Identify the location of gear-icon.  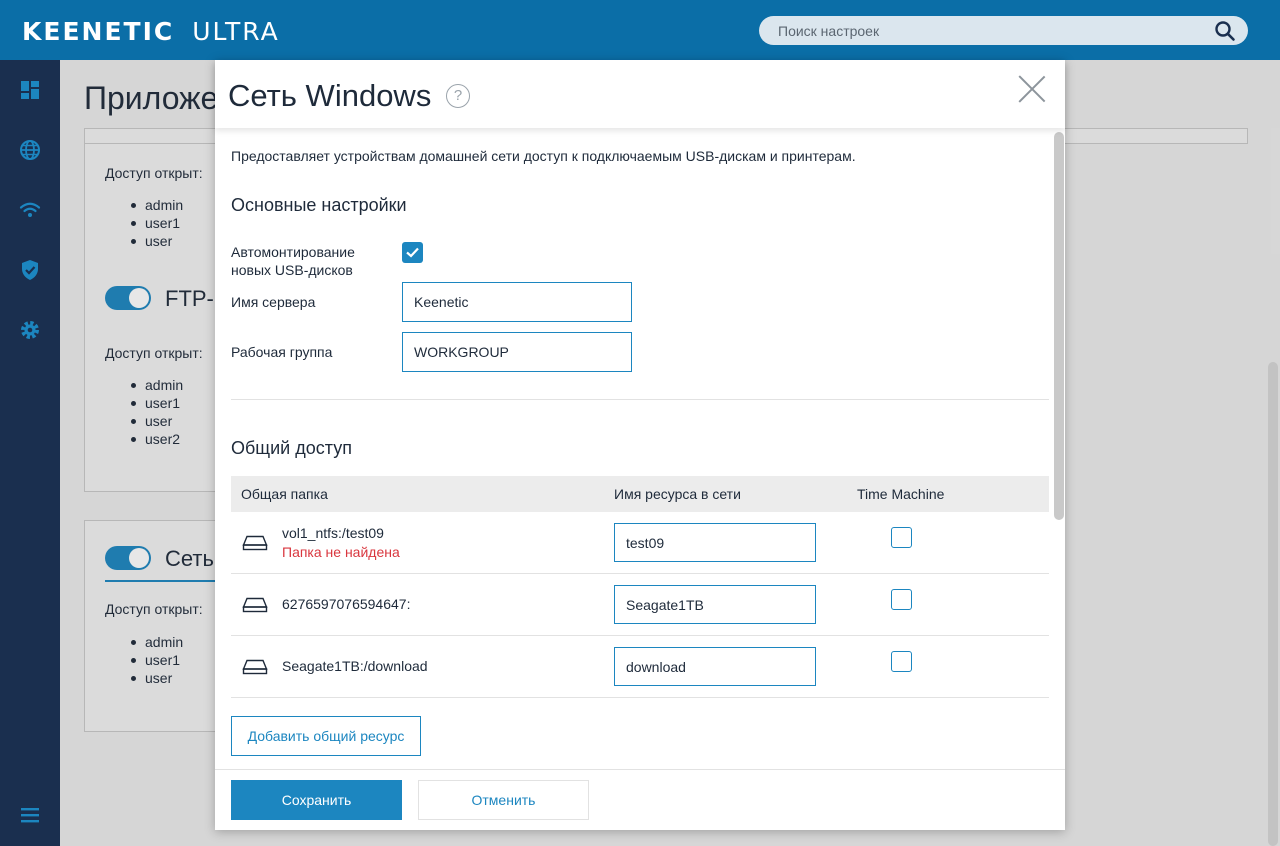
(30, 330).